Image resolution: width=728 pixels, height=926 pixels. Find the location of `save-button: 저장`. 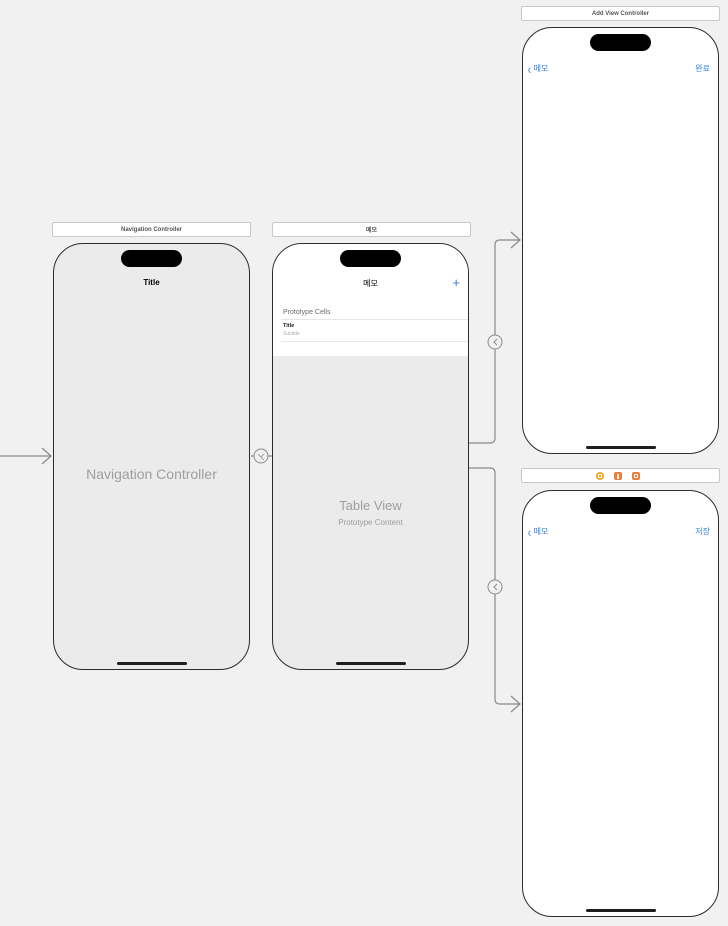

save-button: 저장 is located at coordinates (702, 531).